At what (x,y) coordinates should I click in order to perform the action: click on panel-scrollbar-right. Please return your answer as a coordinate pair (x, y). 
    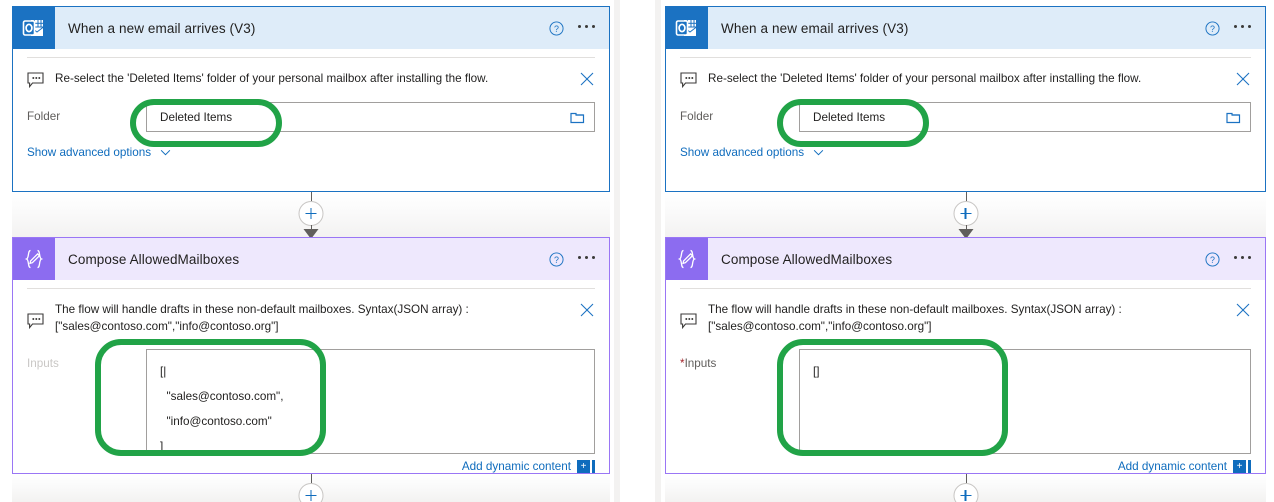
    Looking at the image, I should click on (658, 251).